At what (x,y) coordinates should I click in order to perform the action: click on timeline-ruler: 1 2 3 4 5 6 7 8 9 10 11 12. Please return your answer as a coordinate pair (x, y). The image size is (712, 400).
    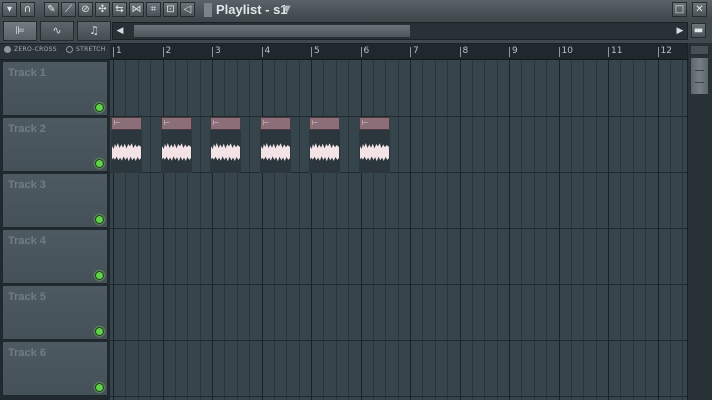
    Looking at the image, I should click on (398, 52).